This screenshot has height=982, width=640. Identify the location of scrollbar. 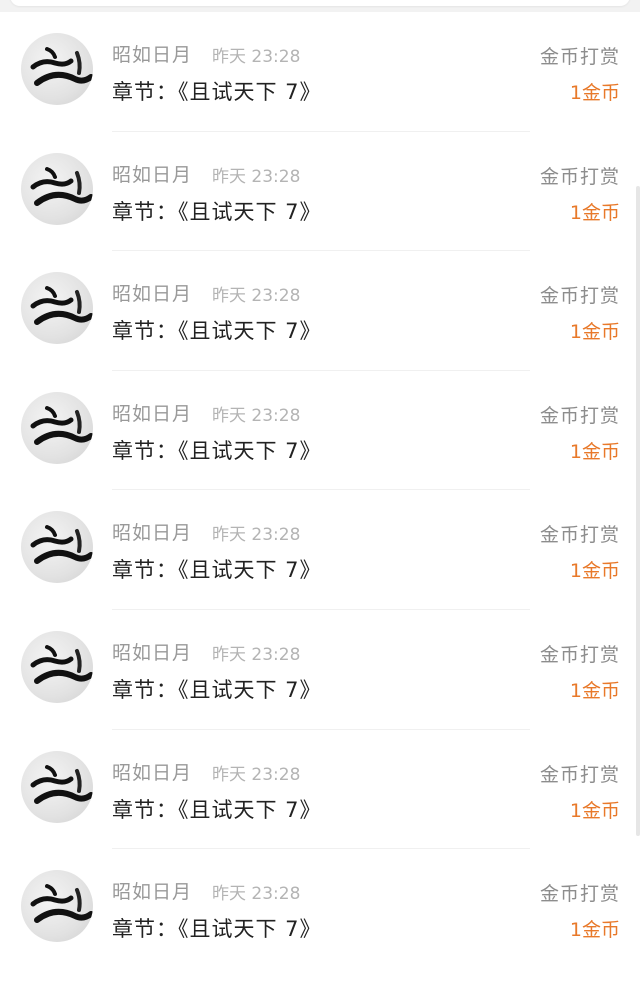
(638, 511).